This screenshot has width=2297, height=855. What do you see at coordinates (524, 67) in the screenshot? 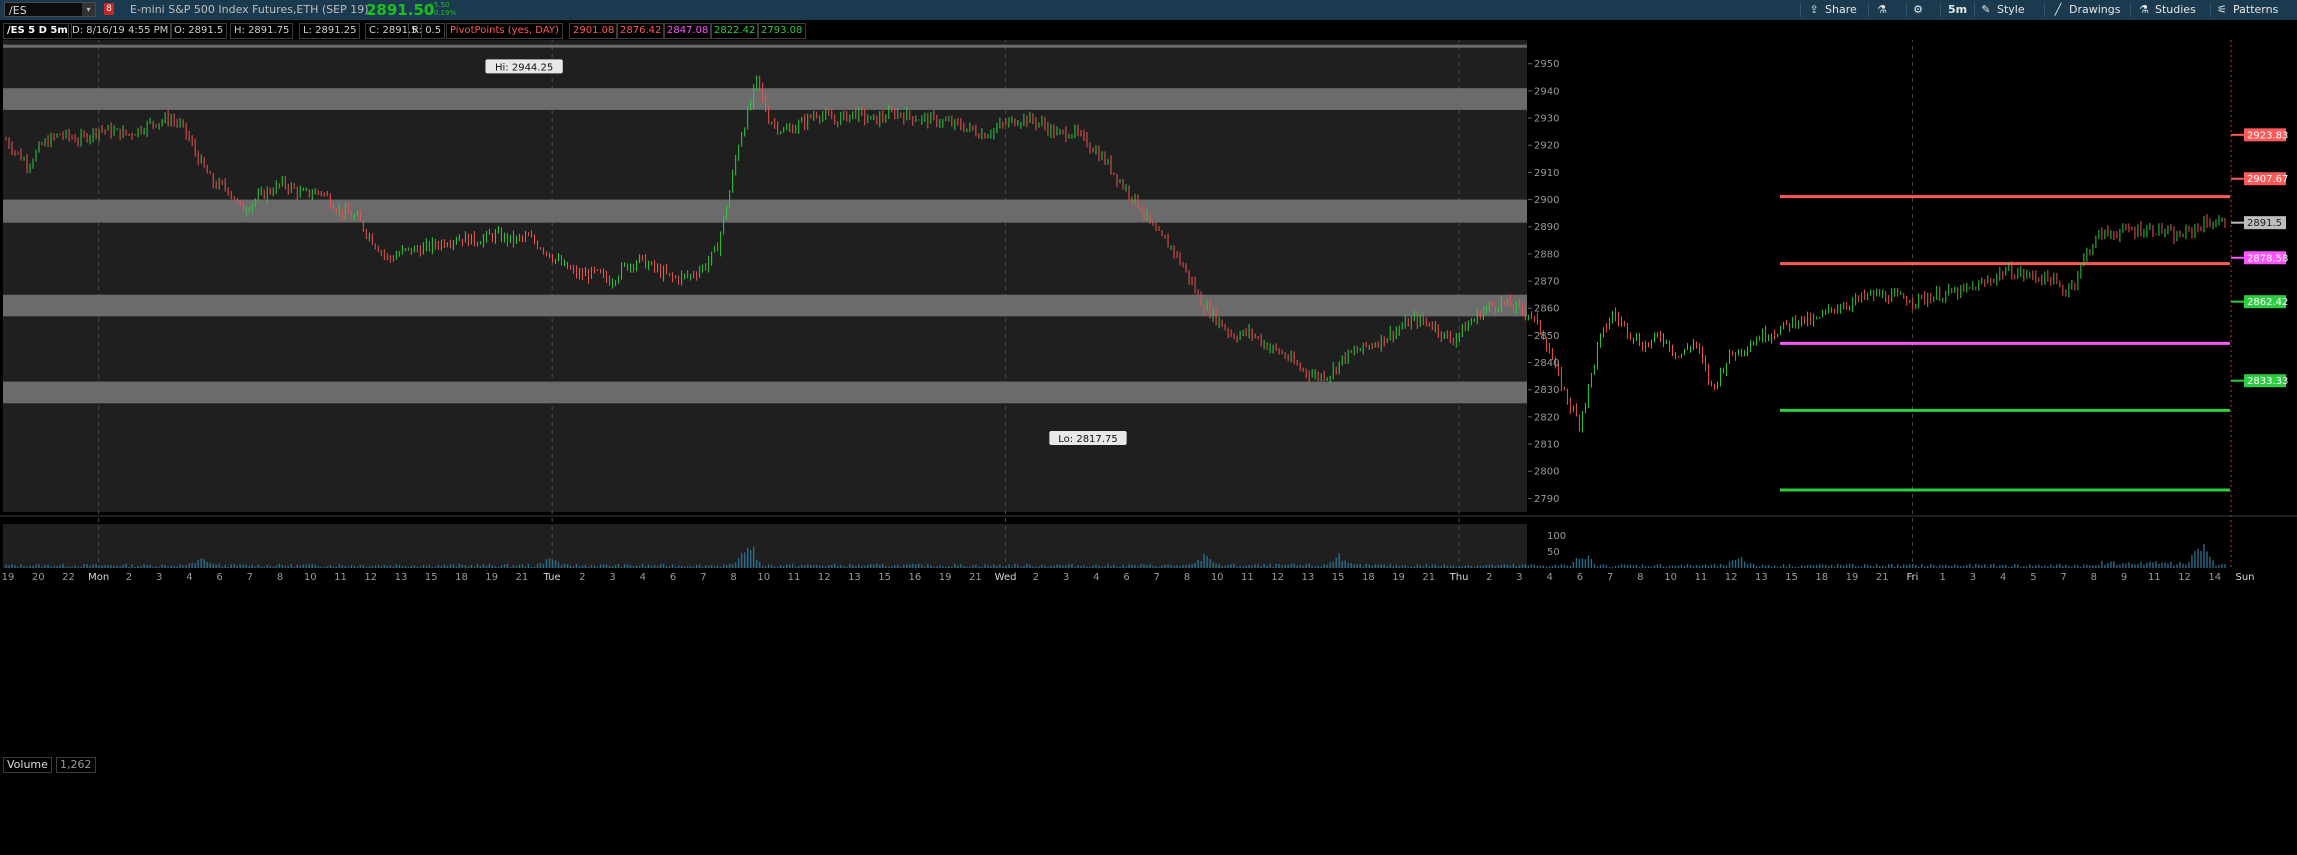
I see `swing-high-label: Hi: 2944.25` at bounding box center [524, 67].